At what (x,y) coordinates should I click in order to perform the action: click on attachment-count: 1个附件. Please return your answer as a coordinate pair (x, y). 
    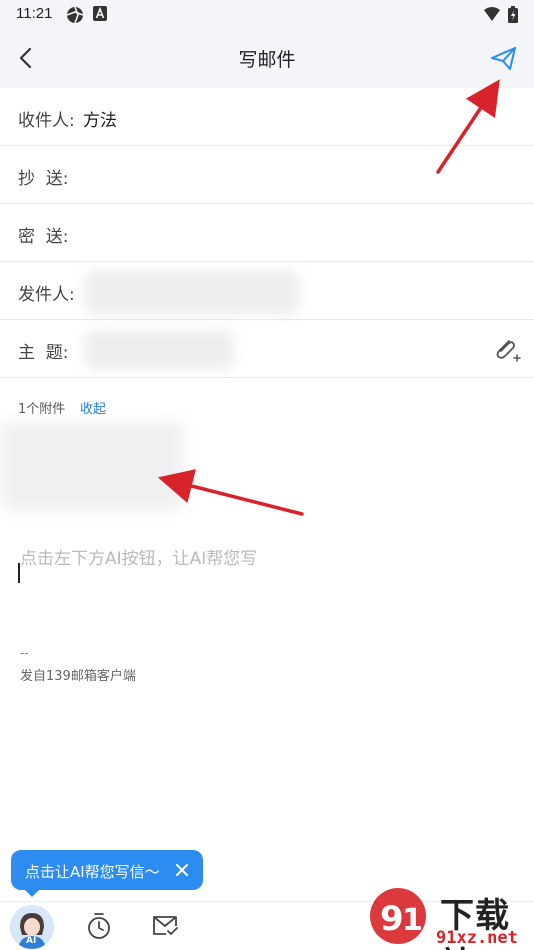
    Looking at the image, I should click on (42, 409).